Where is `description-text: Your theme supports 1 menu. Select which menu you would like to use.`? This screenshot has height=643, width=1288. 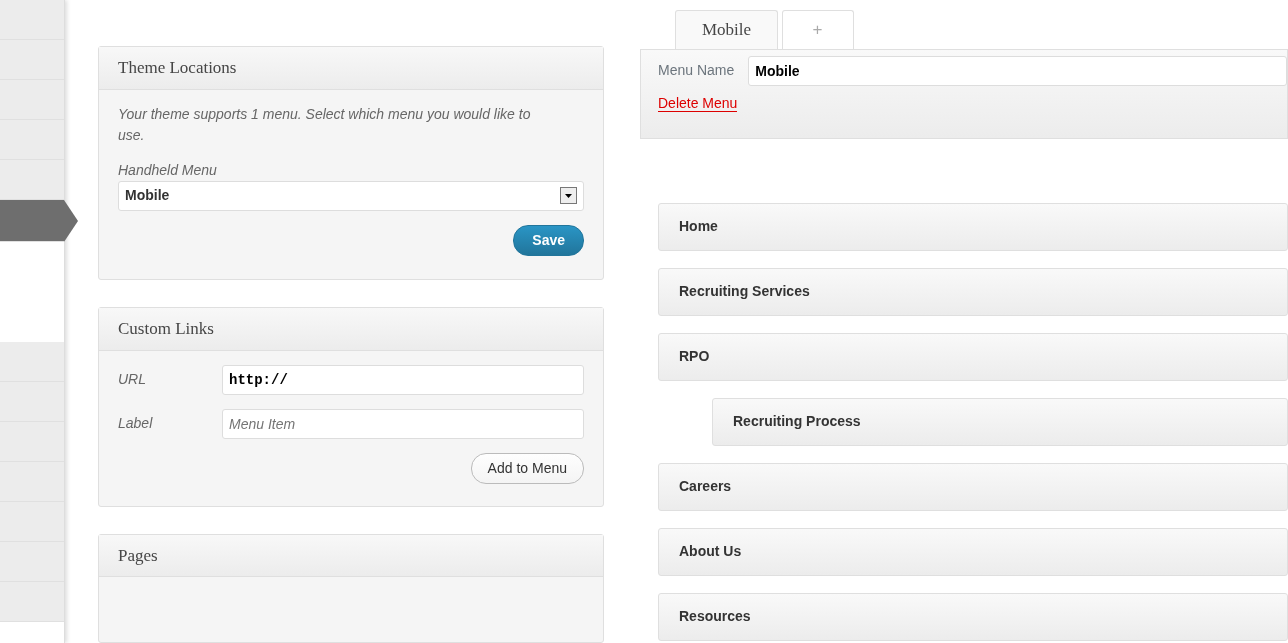 description-text: Your theme supports 1 menu. Select which menu you would like to use. is located at coordinates (325, 124).